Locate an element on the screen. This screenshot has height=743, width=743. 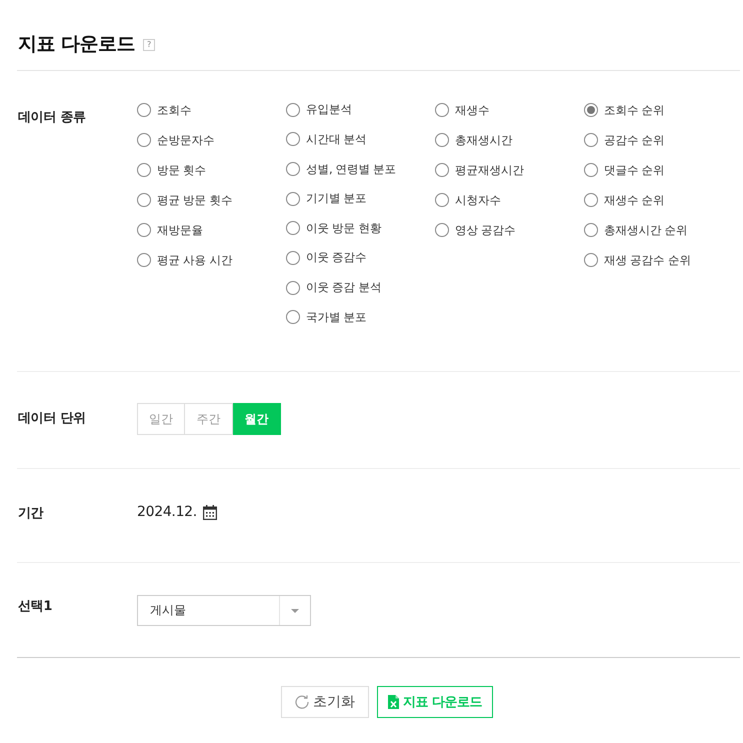
radio-label: 조회수 is located at coordinates (174, 110).